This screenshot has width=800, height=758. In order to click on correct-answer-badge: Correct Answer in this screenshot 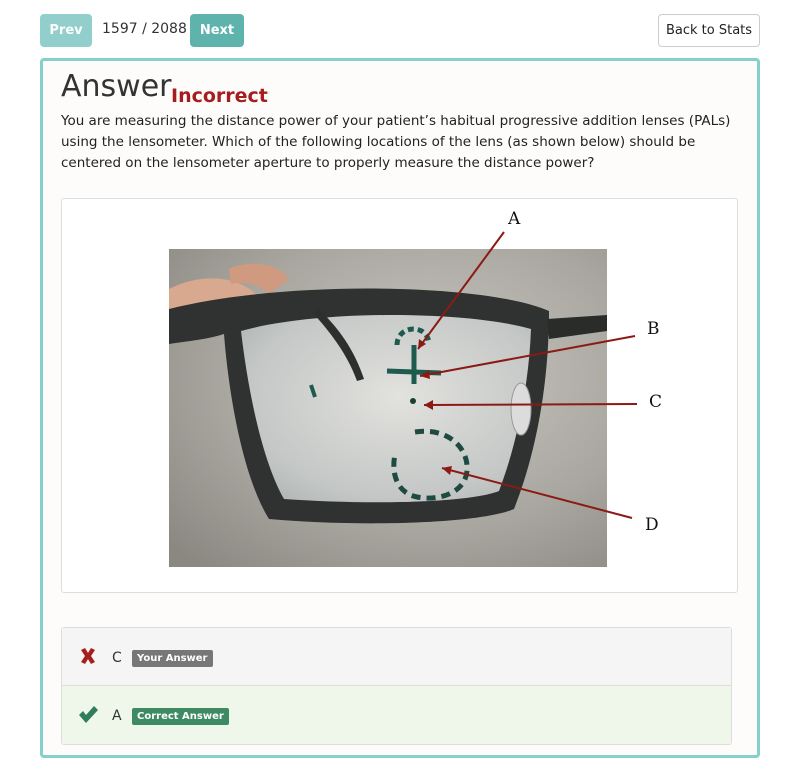, I will do `click(180, 716)`.